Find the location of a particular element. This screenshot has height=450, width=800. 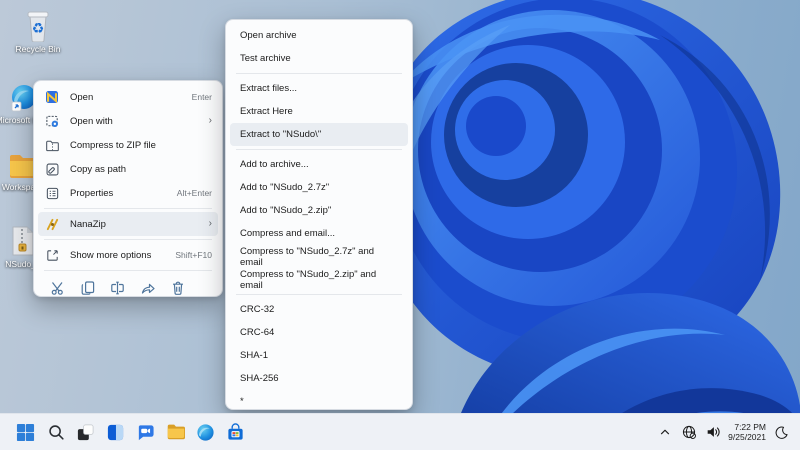

widgets-button is located at coordinates (115, 432).